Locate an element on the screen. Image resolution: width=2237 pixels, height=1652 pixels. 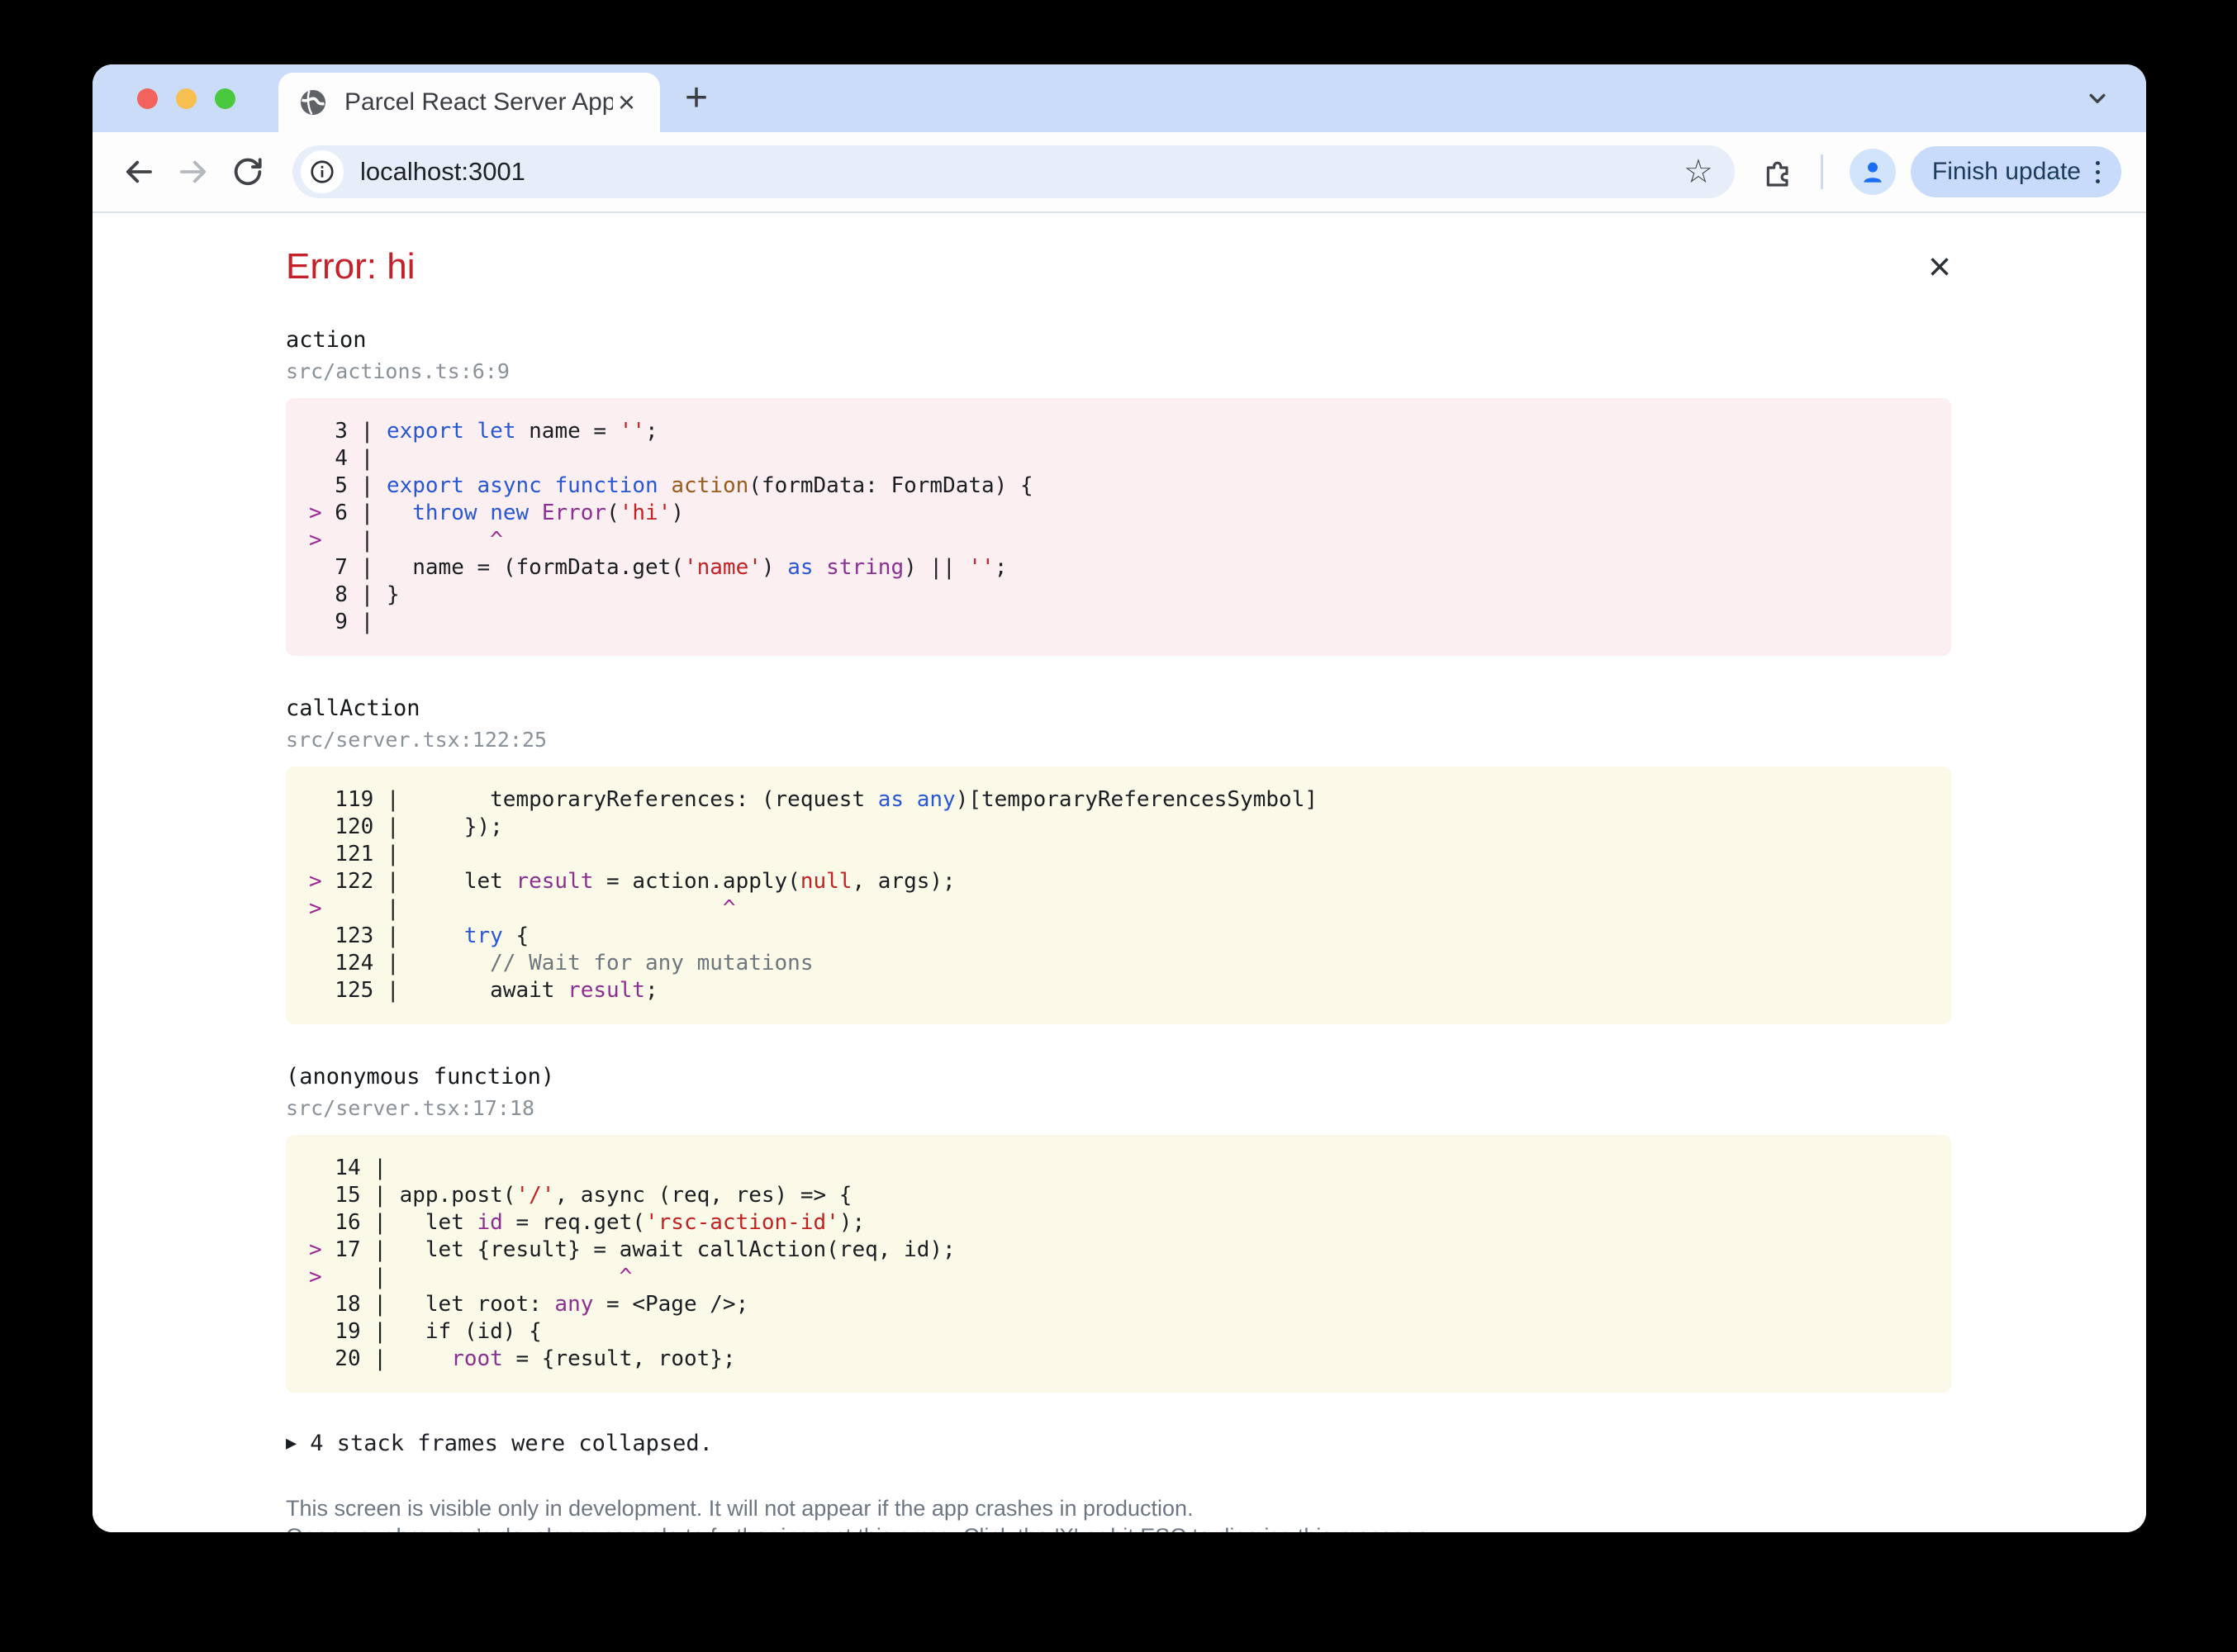
back-arrow-icon is located at coordinates (139, 171).